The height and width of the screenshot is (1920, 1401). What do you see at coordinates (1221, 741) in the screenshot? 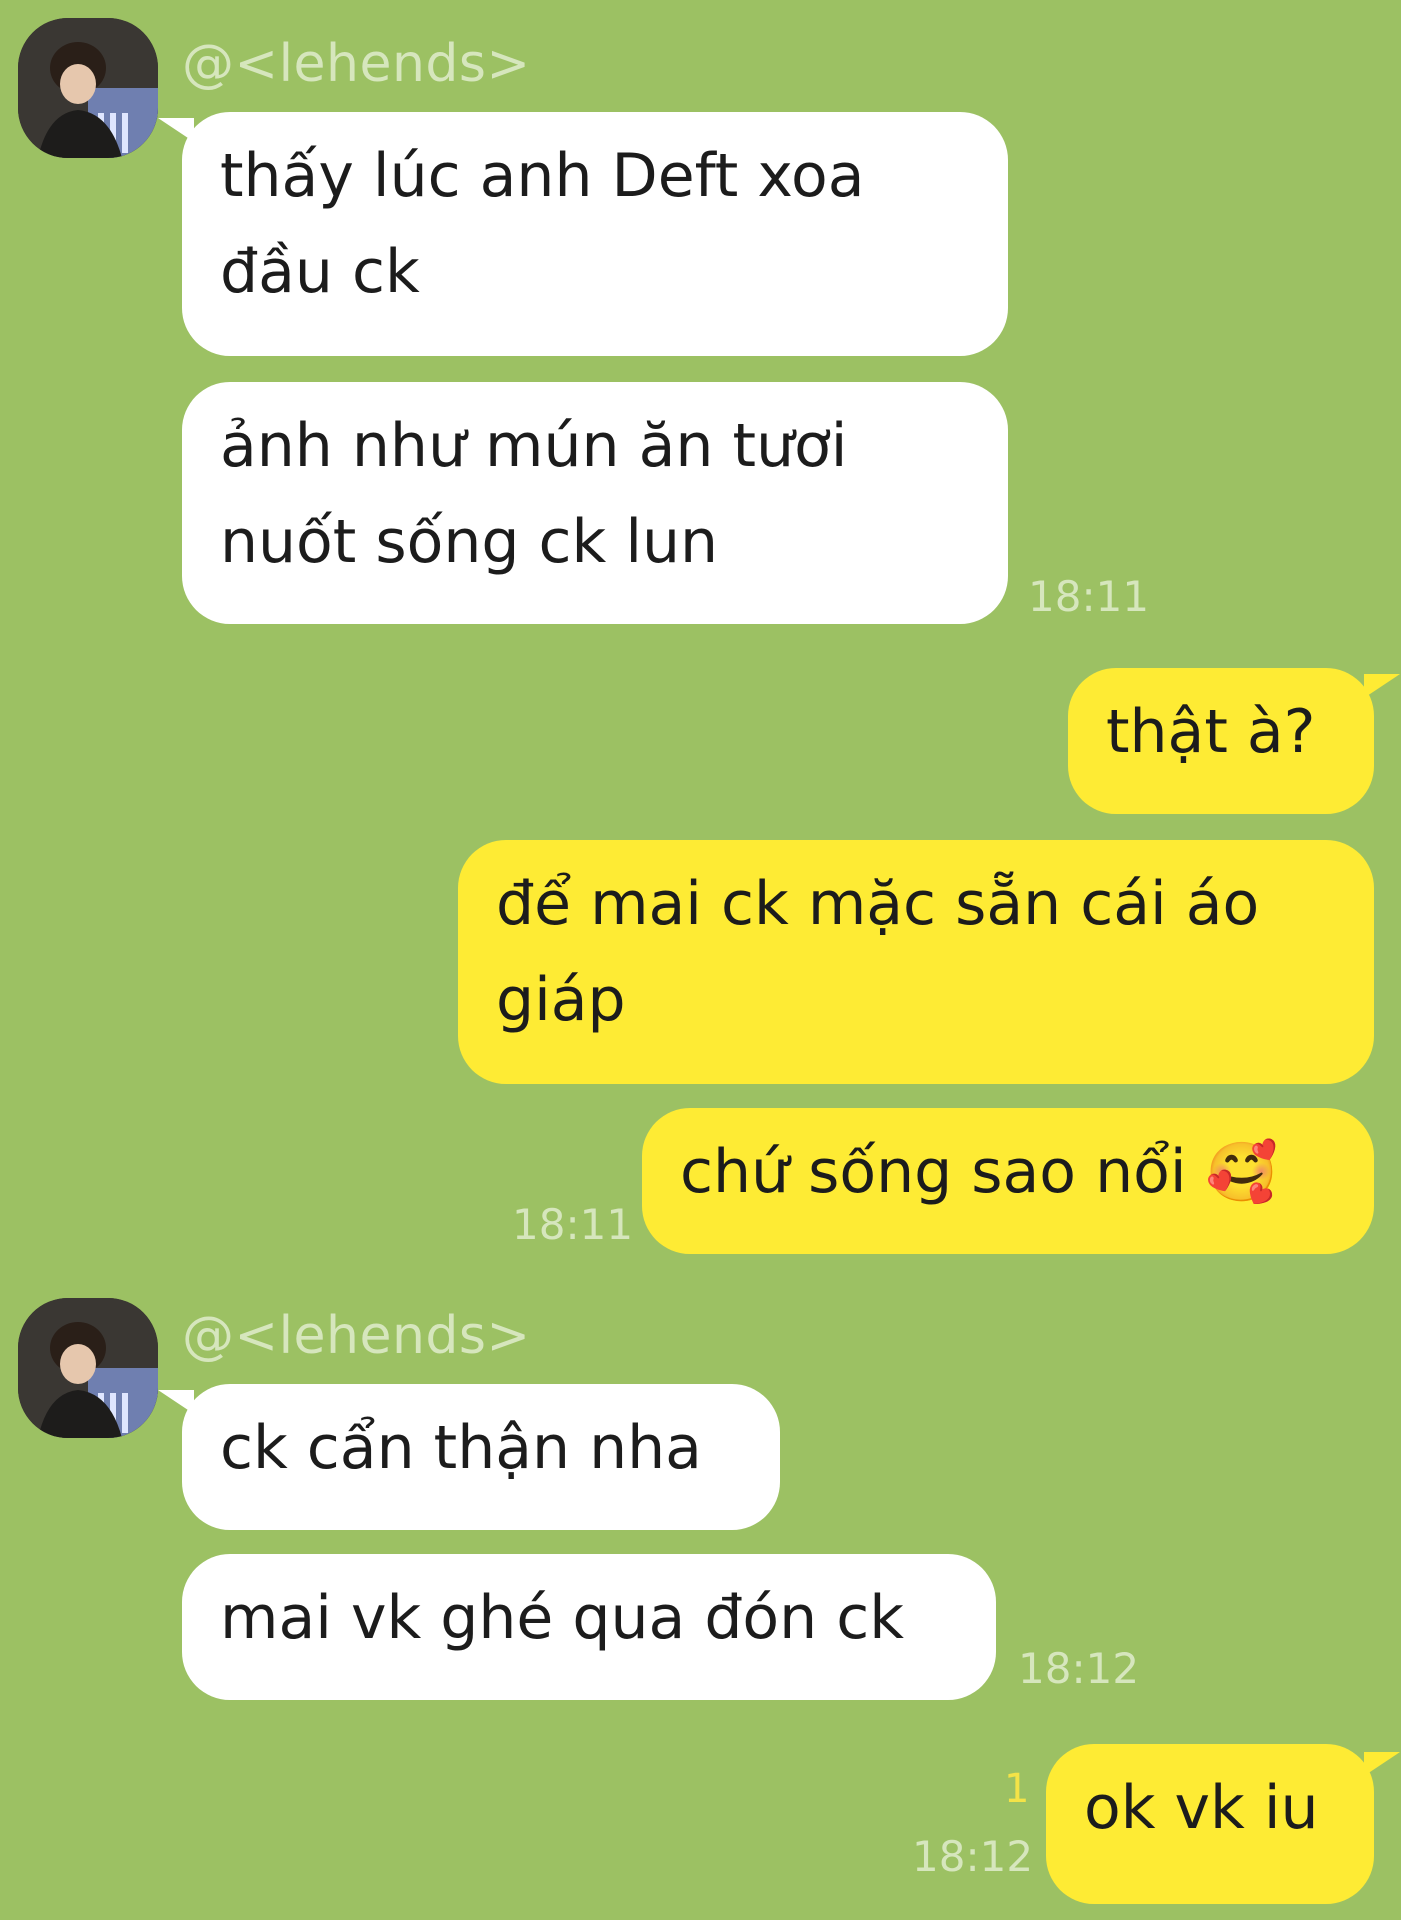
I see `outgoing-message: thật à?` at bounding box center [1221, 741].